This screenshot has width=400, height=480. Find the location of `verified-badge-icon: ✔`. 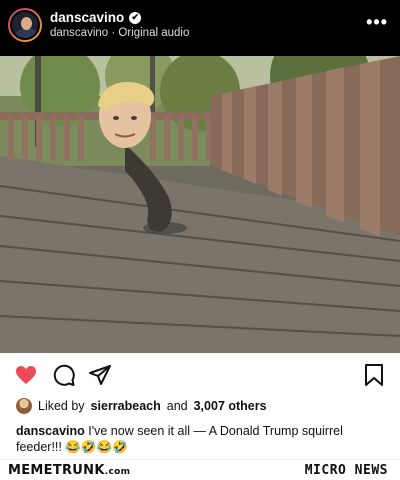

verified-badge-icon: ✔ is located at coordinates (135, 17).